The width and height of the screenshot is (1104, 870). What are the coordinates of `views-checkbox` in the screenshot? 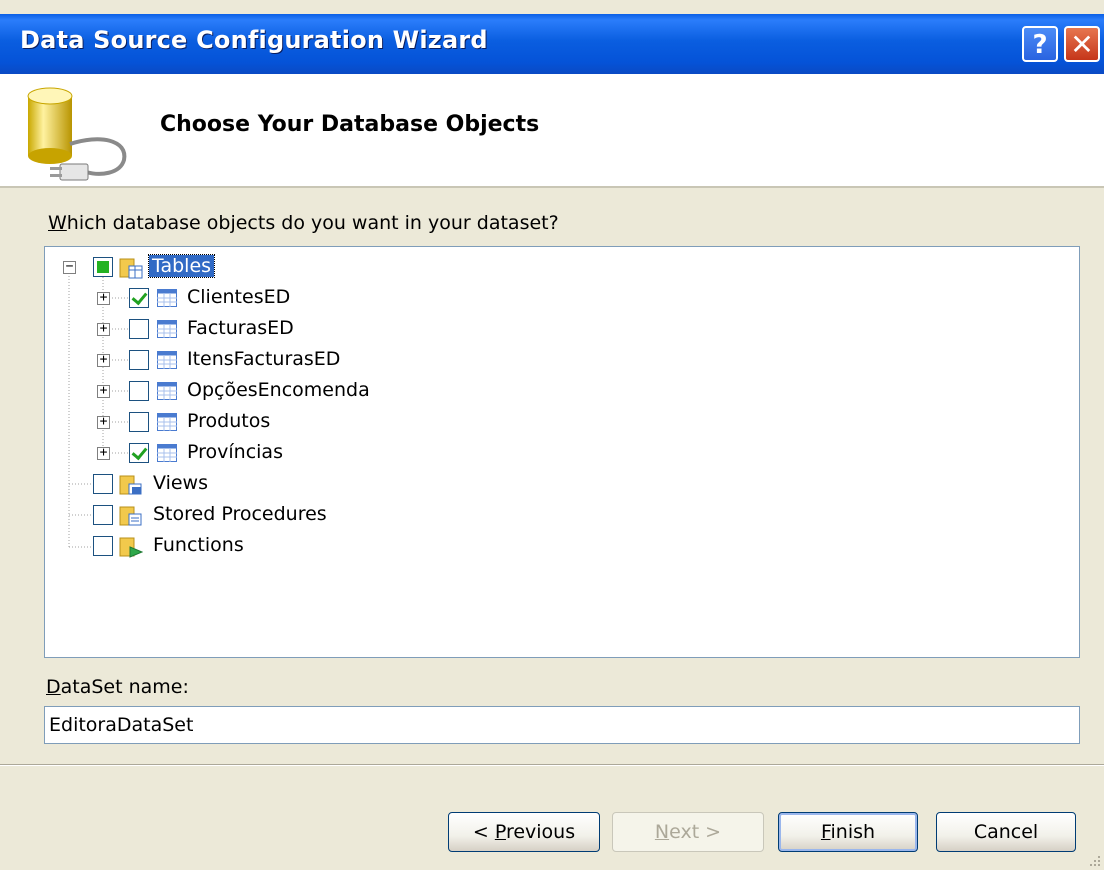 It's located at (103, 484).